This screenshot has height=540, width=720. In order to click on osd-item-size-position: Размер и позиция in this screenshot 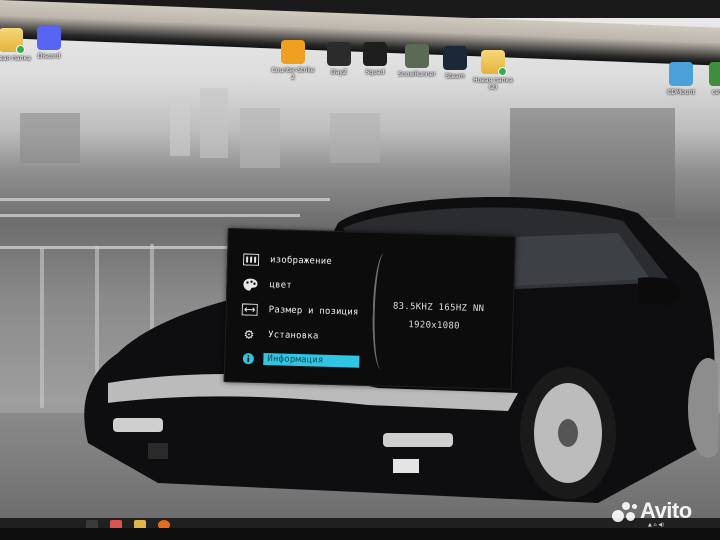, I will do `click(299, 310)`.